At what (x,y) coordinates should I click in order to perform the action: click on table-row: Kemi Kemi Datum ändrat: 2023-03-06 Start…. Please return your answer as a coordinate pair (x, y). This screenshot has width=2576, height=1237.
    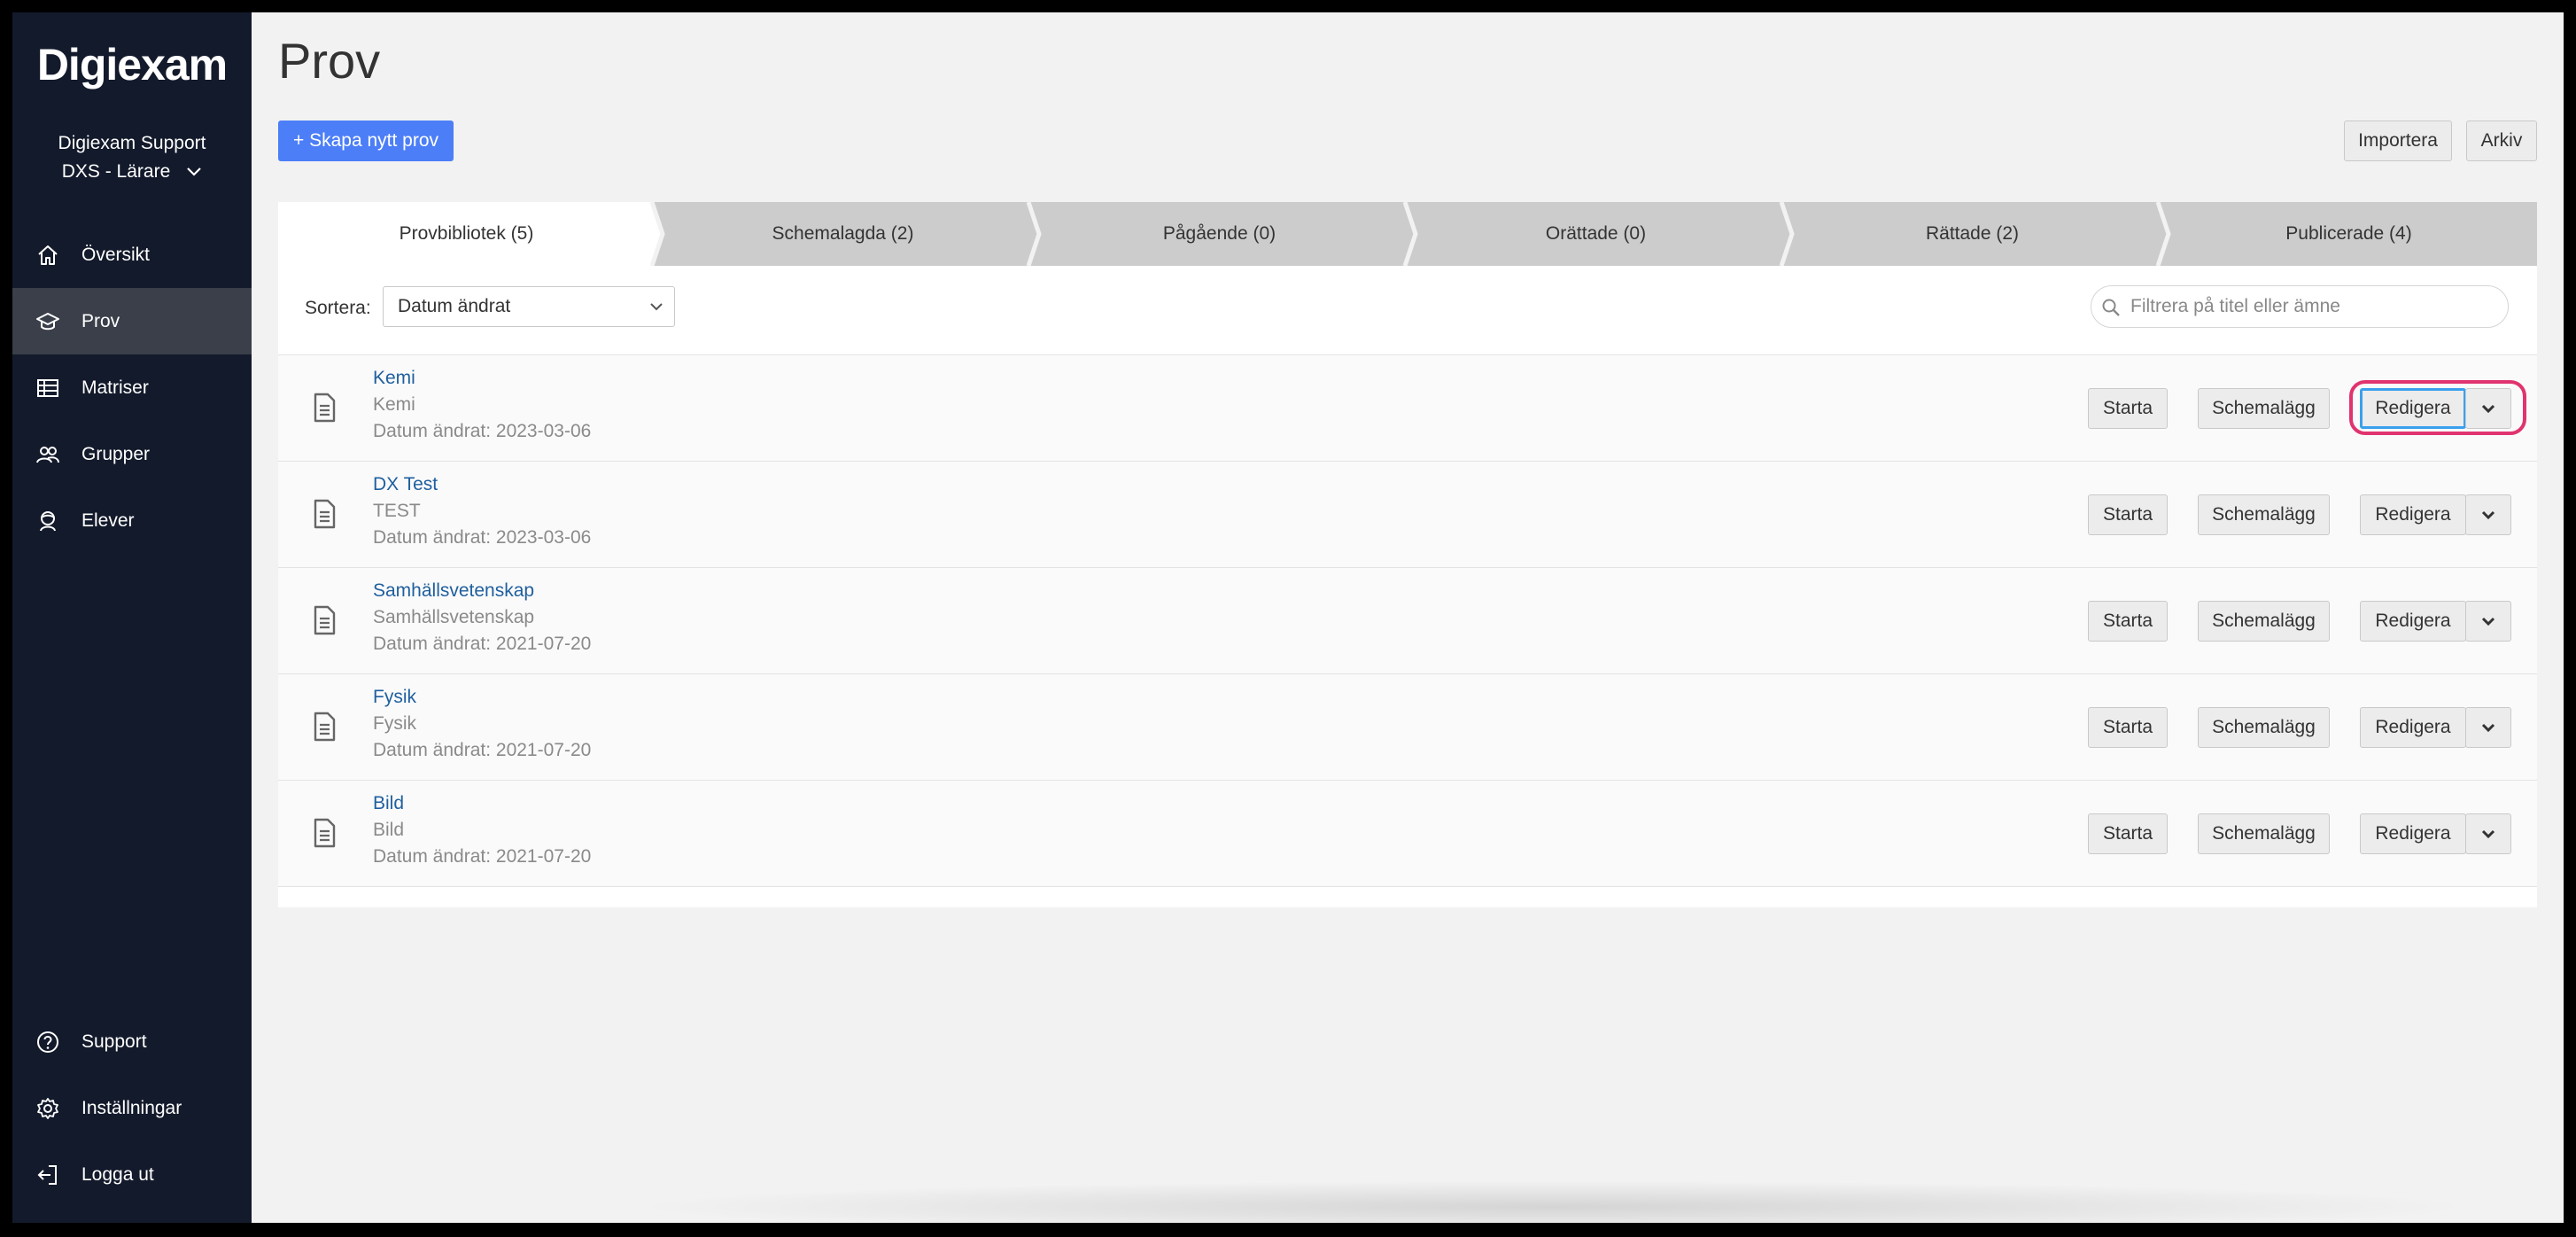
    Looking at the image, I should click on (1407, 408).